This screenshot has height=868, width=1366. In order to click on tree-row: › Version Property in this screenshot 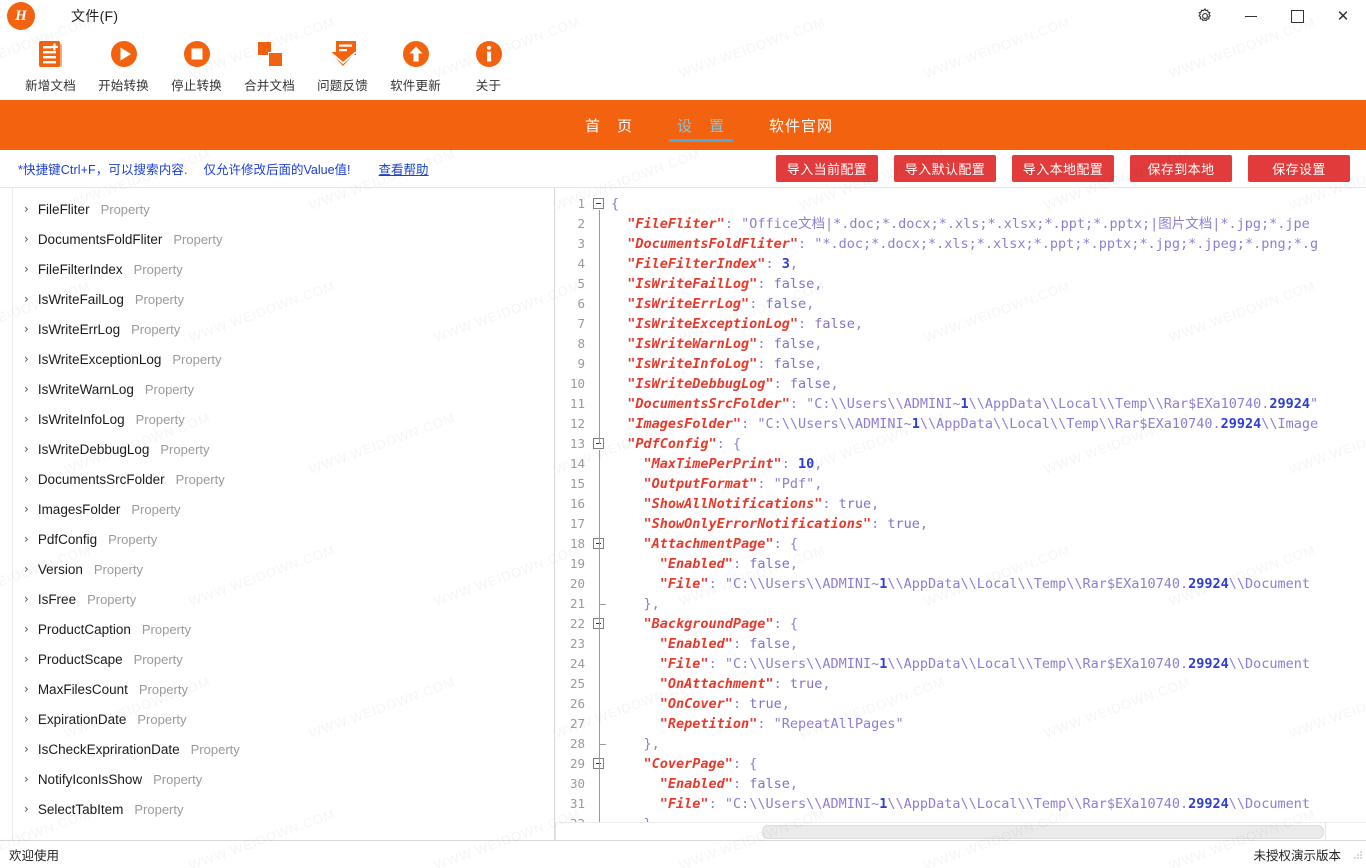, I will do `click(277, 569)`.